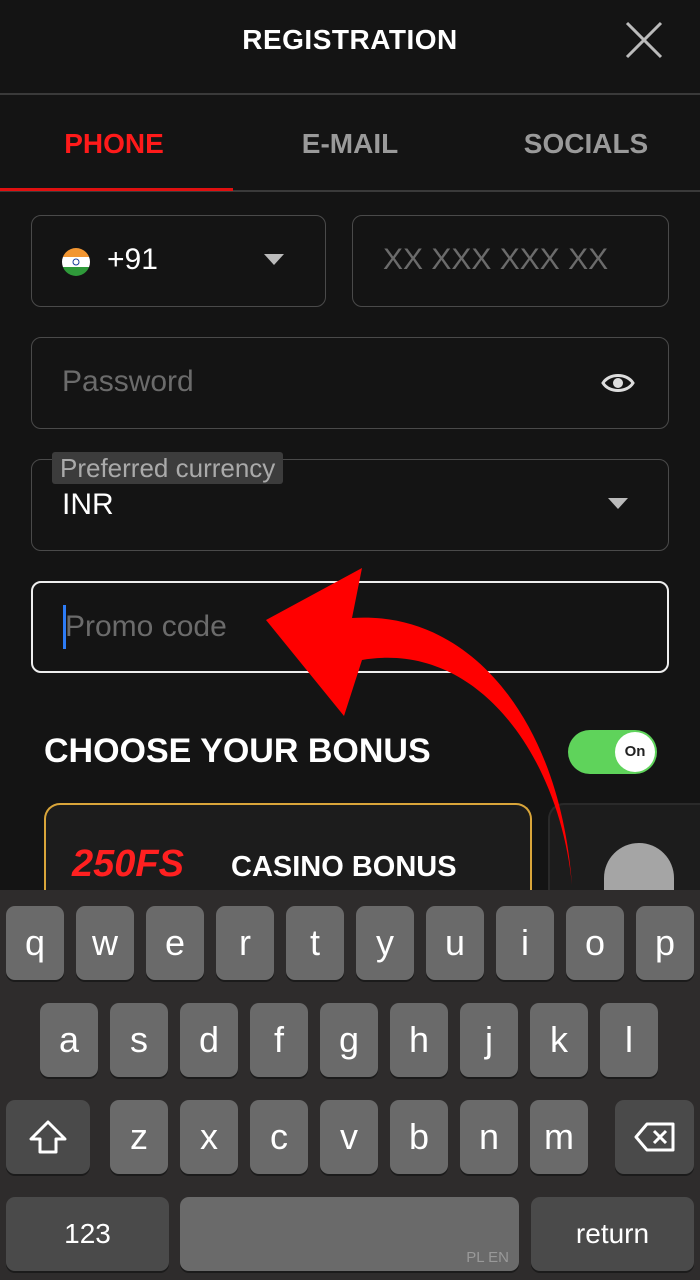 This screenshot has height=1280, width=700. What do you see at coordinates (139, 1040) in the screenshot?
I see `key-s: s` at bounding box center [139, 1040].